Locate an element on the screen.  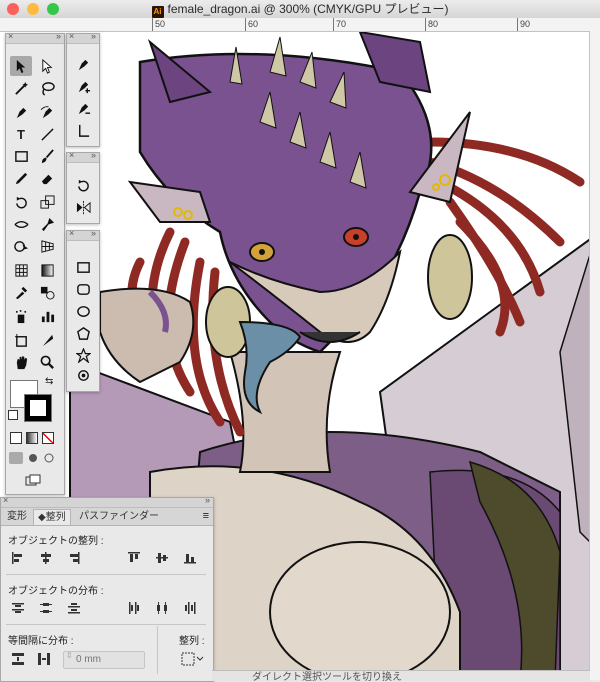
spacing-input is located at coordinates (108, 659).